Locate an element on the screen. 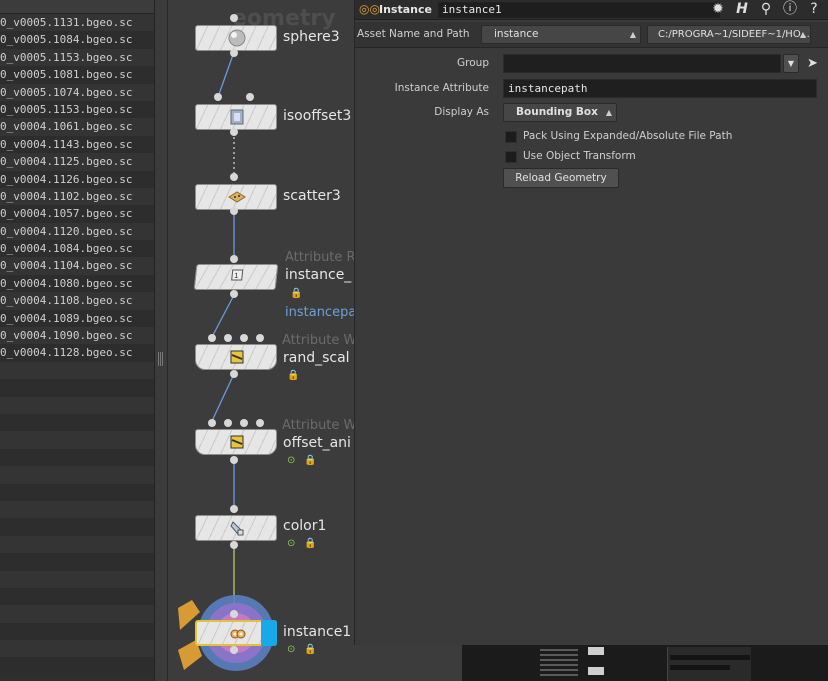  node-rand-scal is located at coordinates (236, 357).